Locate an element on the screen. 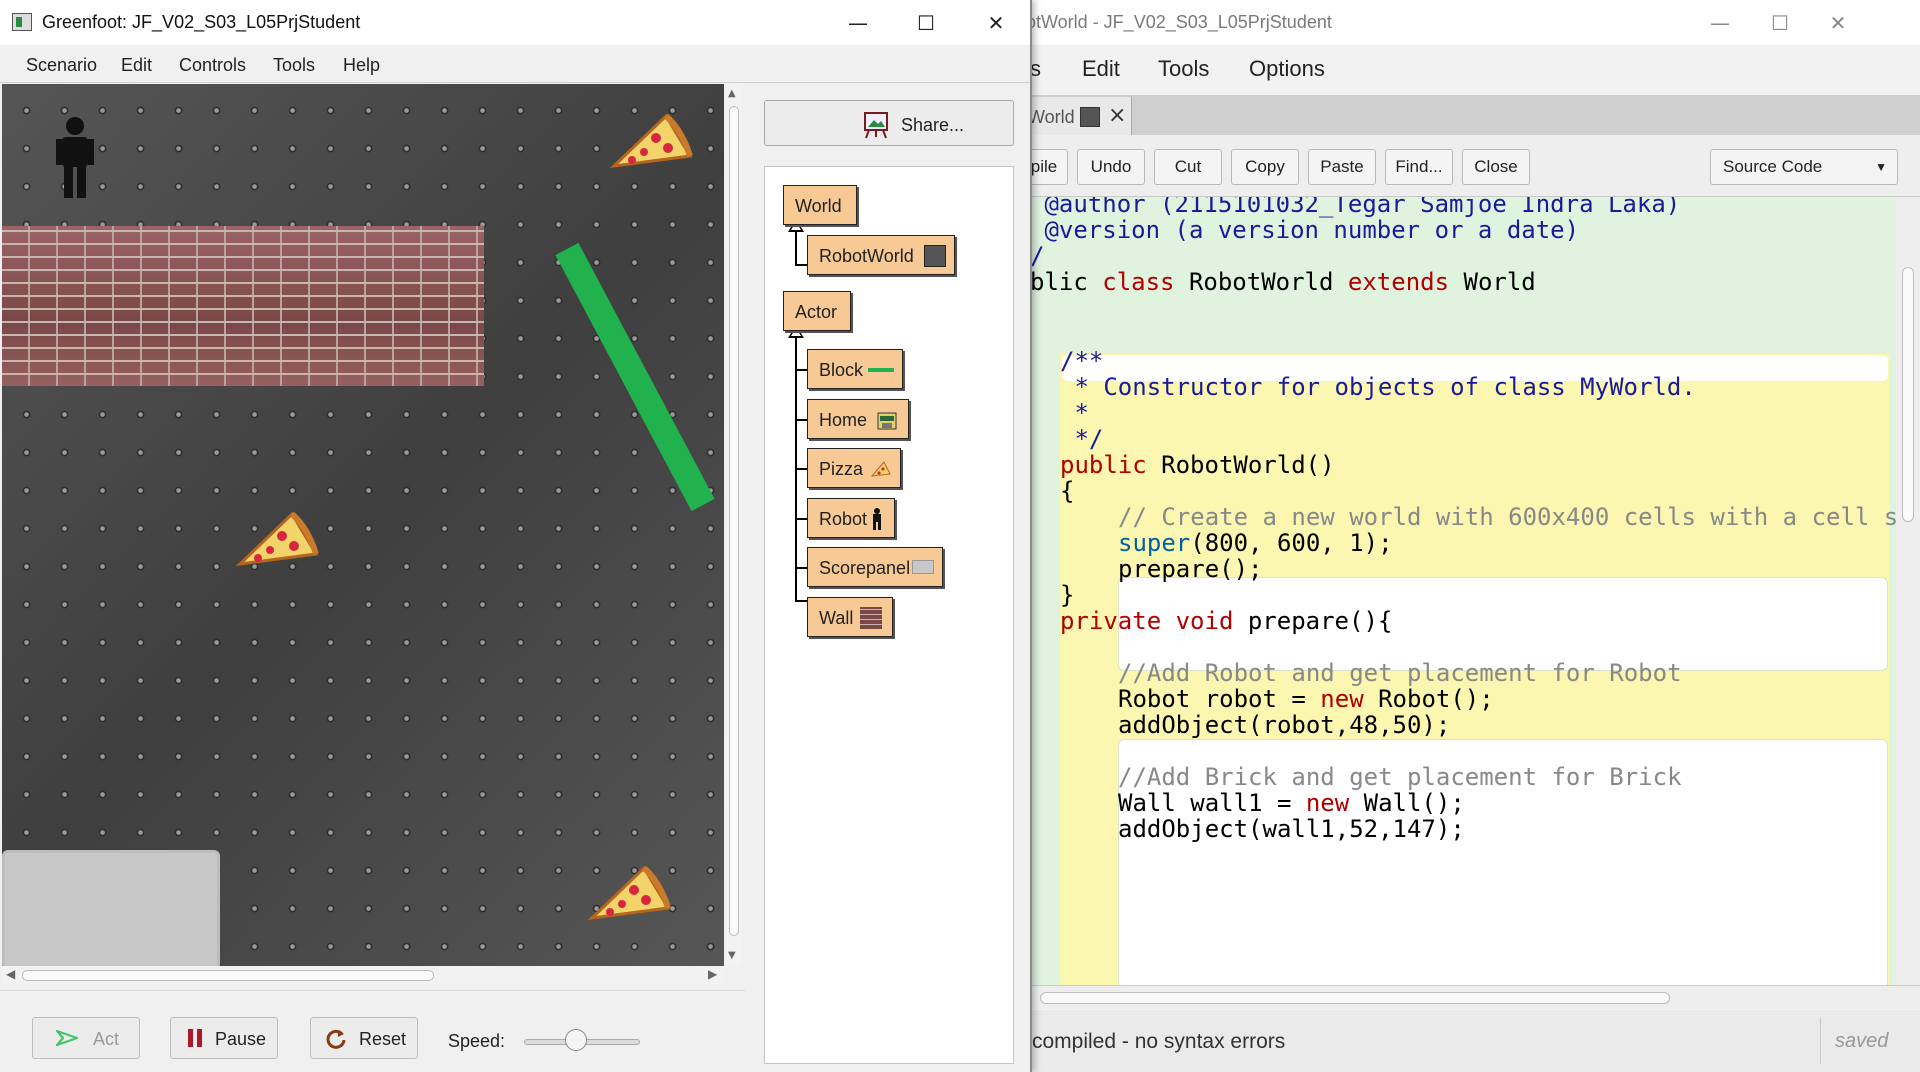 This screenshot has height=1072, width=1920. editor-vertical-scrollbar is located at coordinates (1908, 591).